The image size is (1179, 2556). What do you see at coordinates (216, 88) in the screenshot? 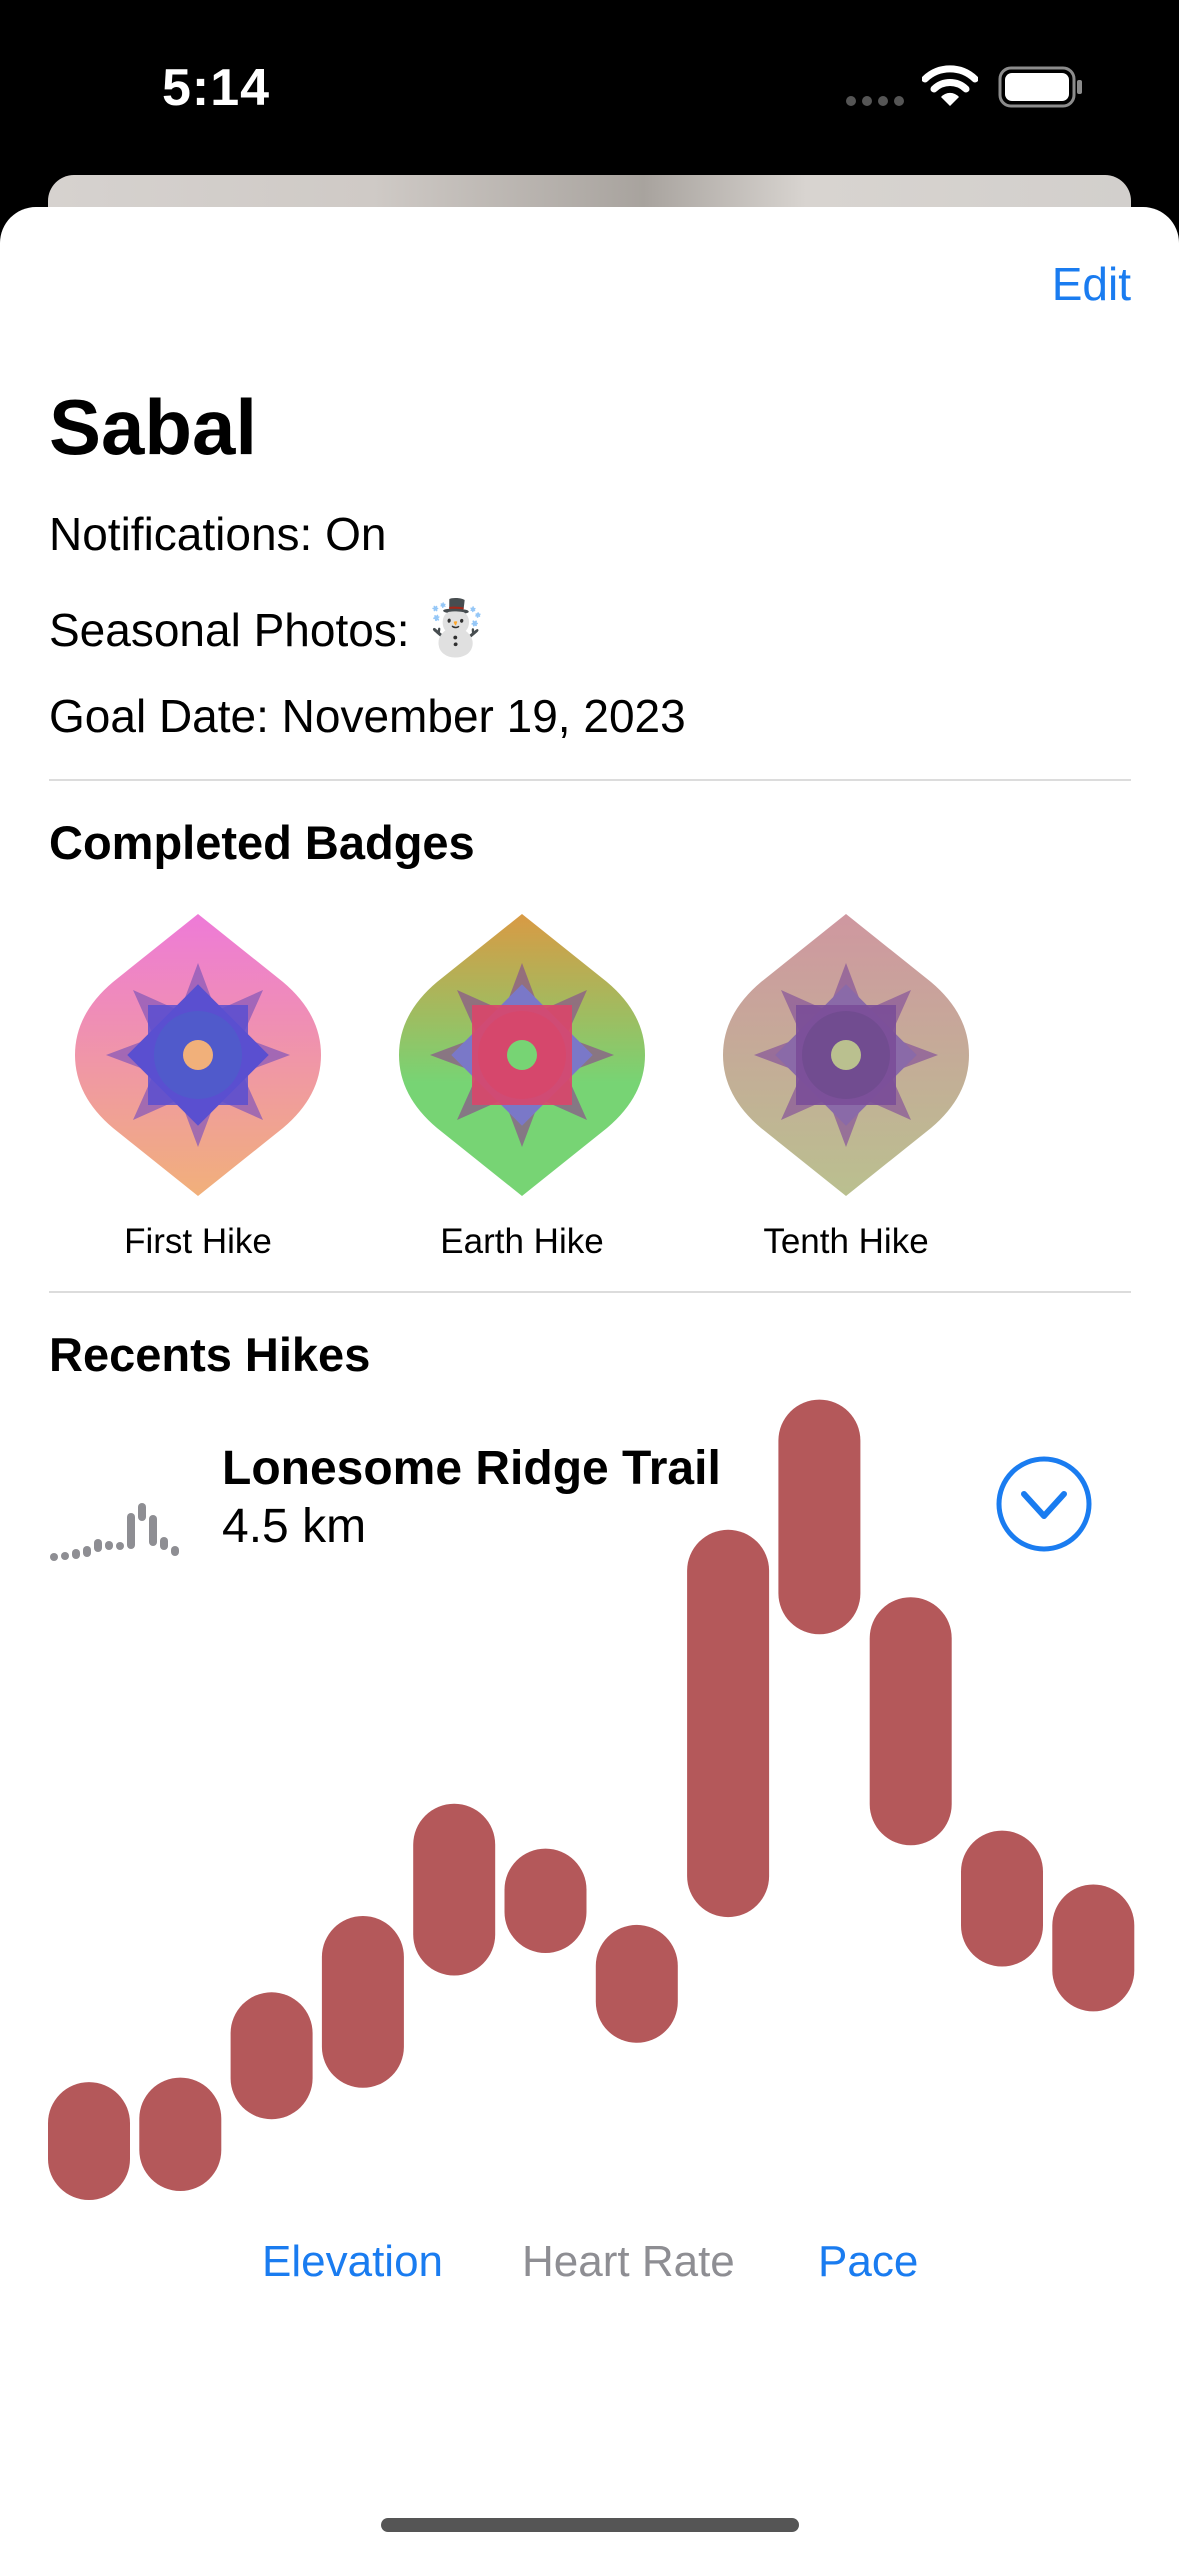
I see `status-time: 5:14` at bounding box center [216, 88].